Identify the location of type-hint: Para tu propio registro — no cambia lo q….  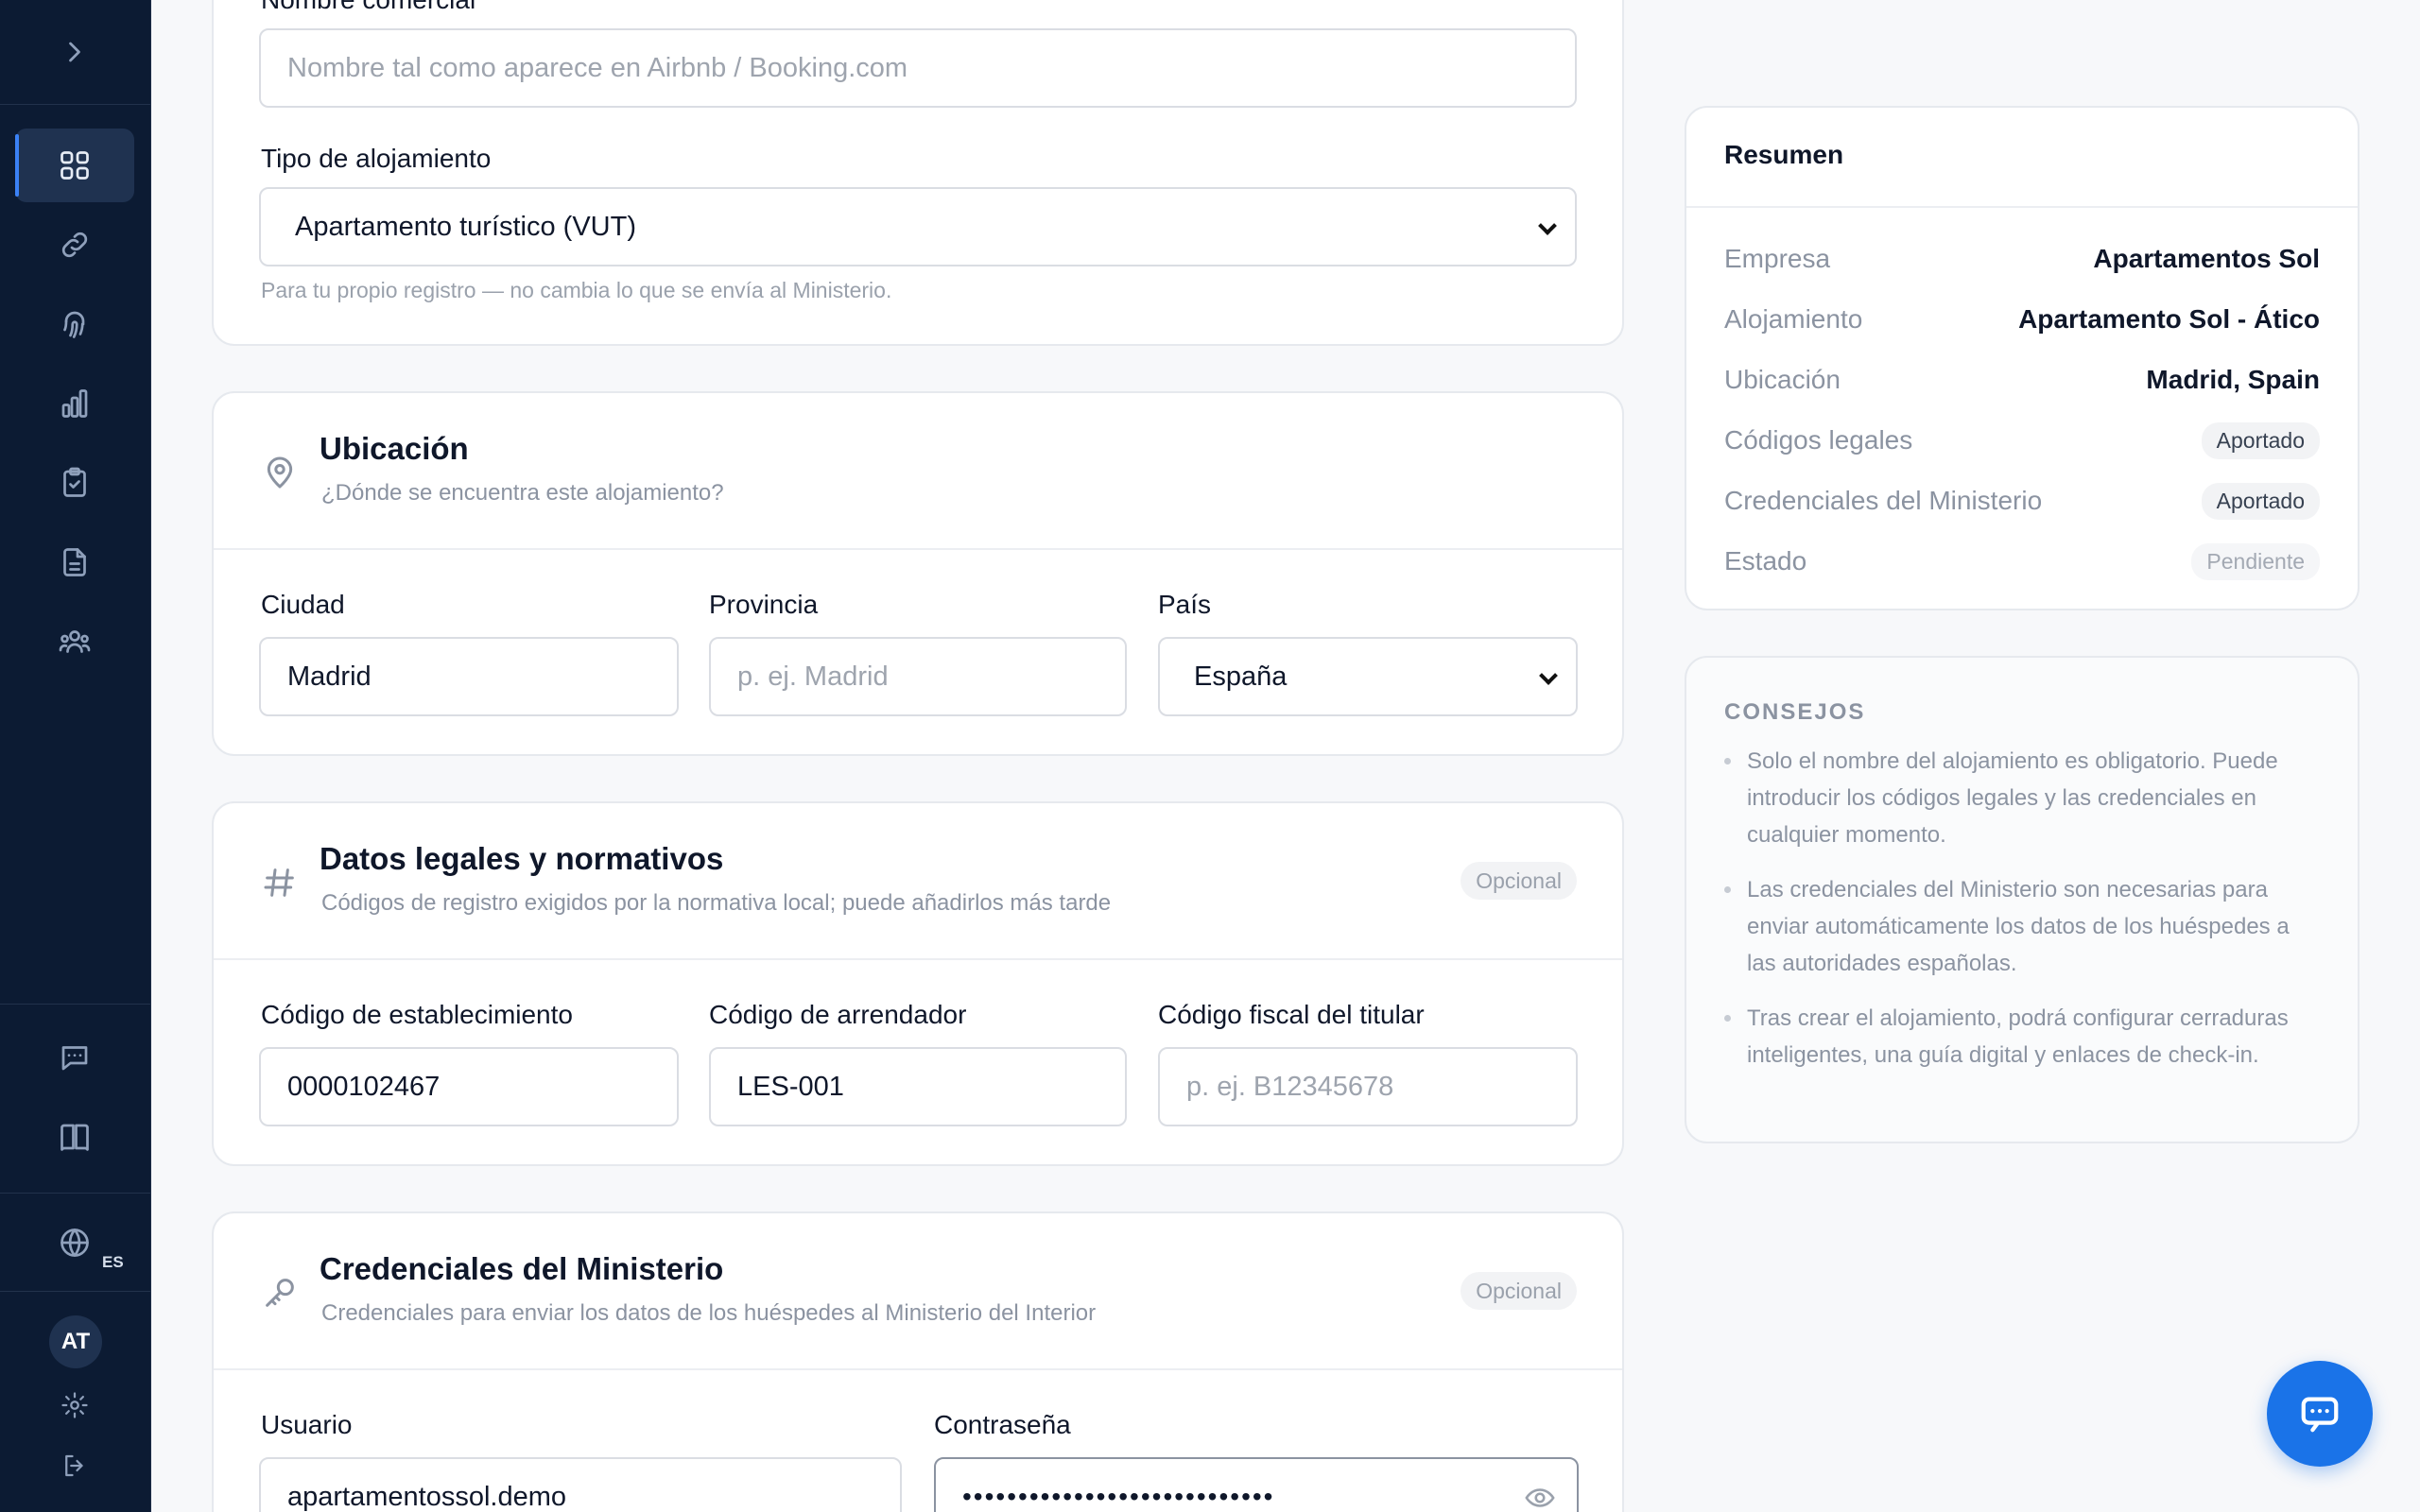
(576, 290).